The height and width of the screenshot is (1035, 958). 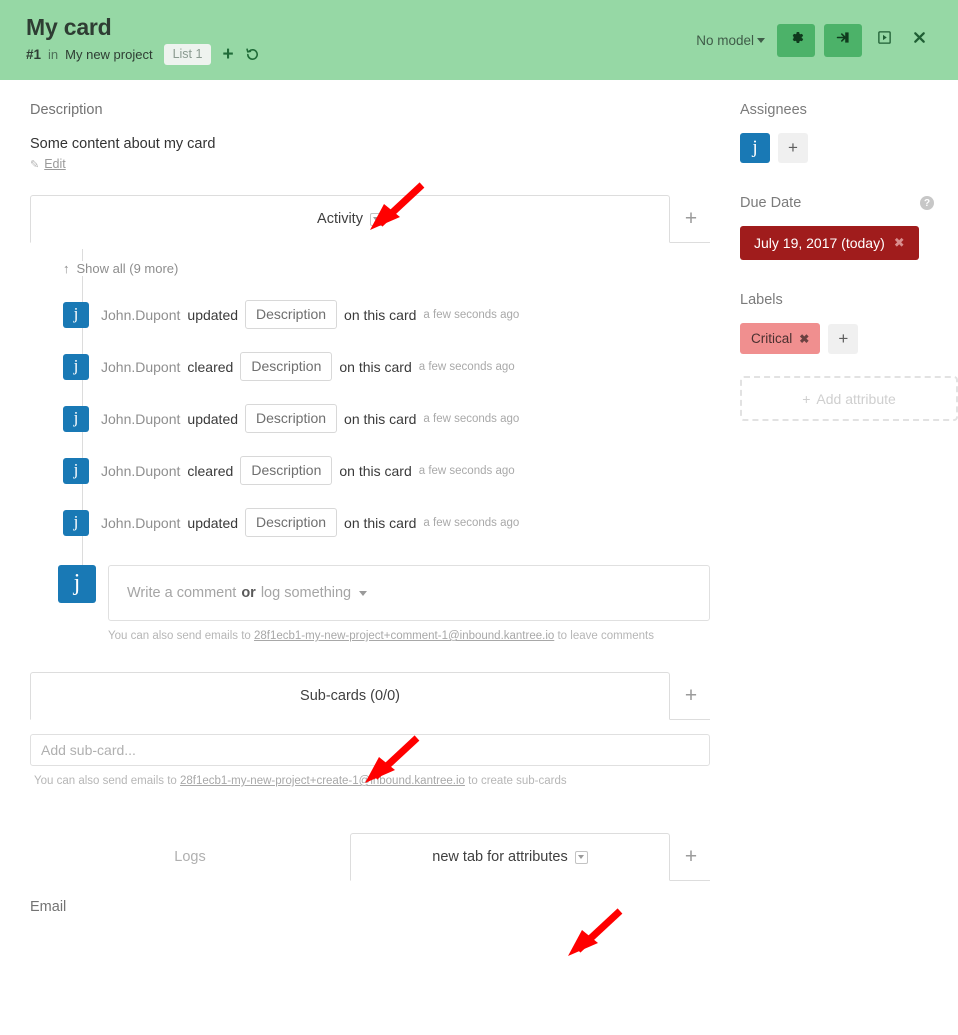 I want to click on bottom-tabbar: Logs new tab for attributes +, so click(x=370, y=857).